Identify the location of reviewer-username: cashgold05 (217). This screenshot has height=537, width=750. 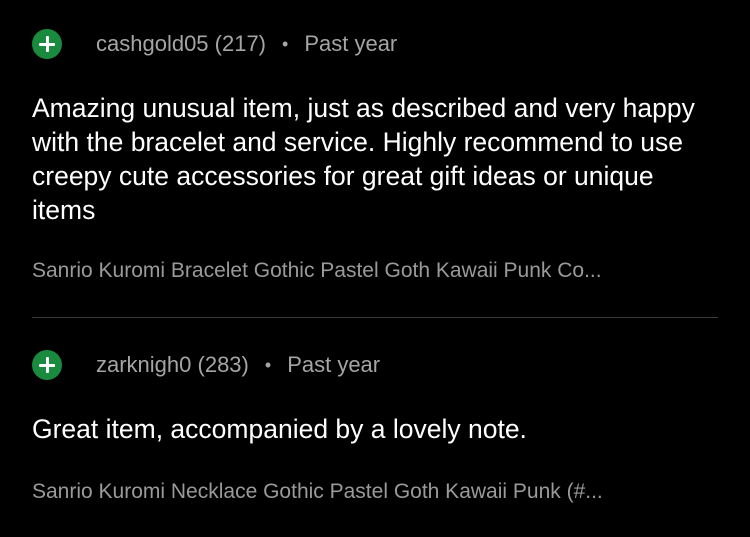
(181, 44).